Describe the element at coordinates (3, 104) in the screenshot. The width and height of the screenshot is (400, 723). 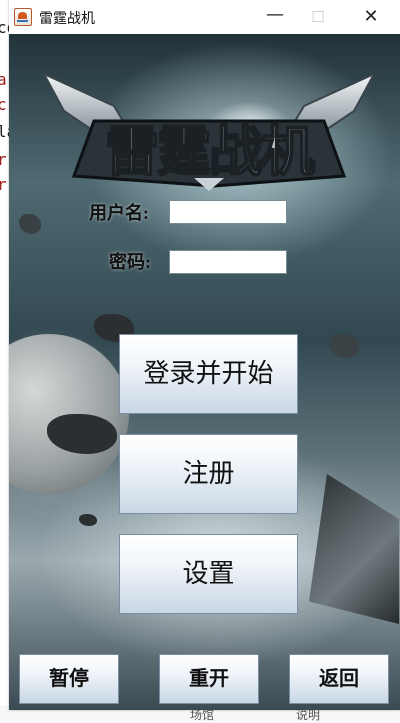
I see `background-text: c` at that location.